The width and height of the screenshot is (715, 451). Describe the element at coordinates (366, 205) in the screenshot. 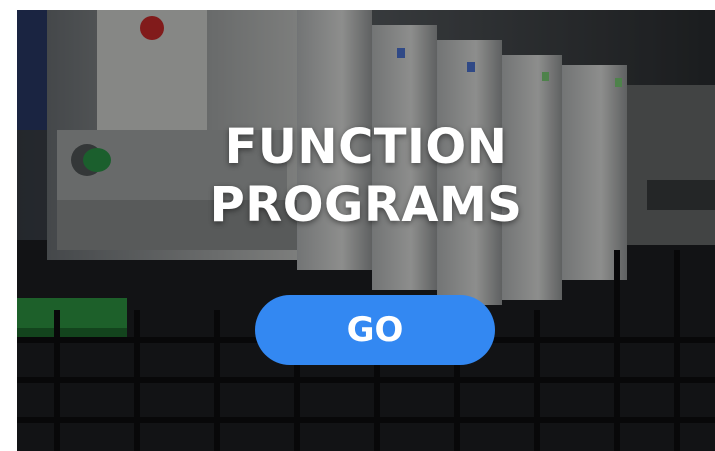

I see `banner-title-line-2: PROGRAMS` at that location.